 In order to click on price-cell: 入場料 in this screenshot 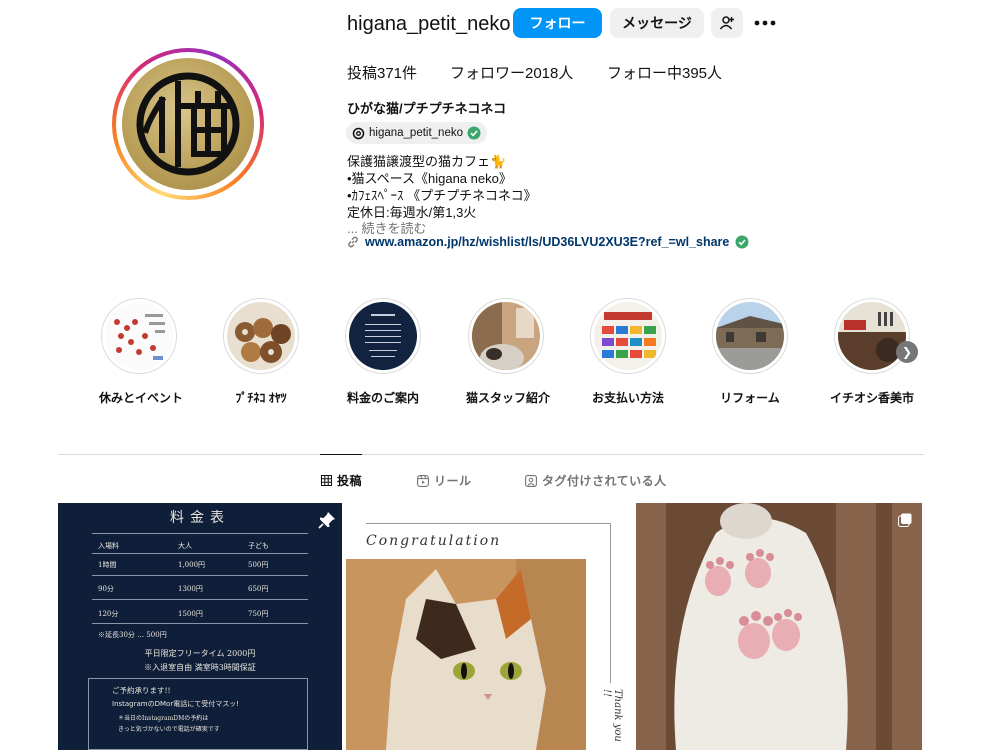, I will do `click(108, 546)`.